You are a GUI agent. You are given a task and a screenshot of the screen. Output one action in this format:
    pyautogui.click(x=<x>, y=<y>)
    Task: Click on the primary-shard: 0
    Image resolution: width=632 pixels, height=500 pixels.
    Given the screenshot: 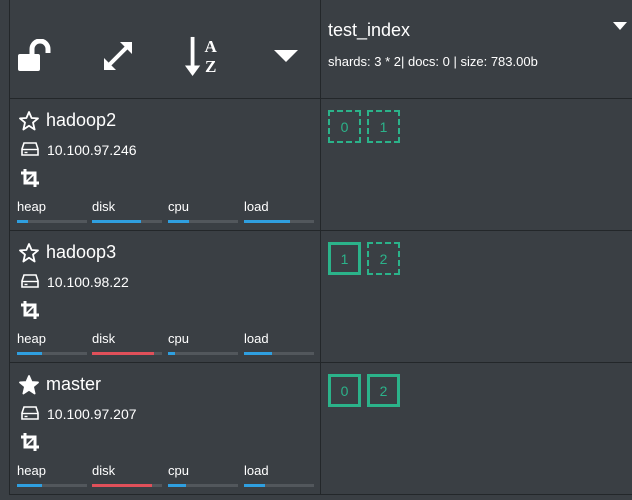 What is the action you would take?
    pyautogui.click(x=344, y=390)
    